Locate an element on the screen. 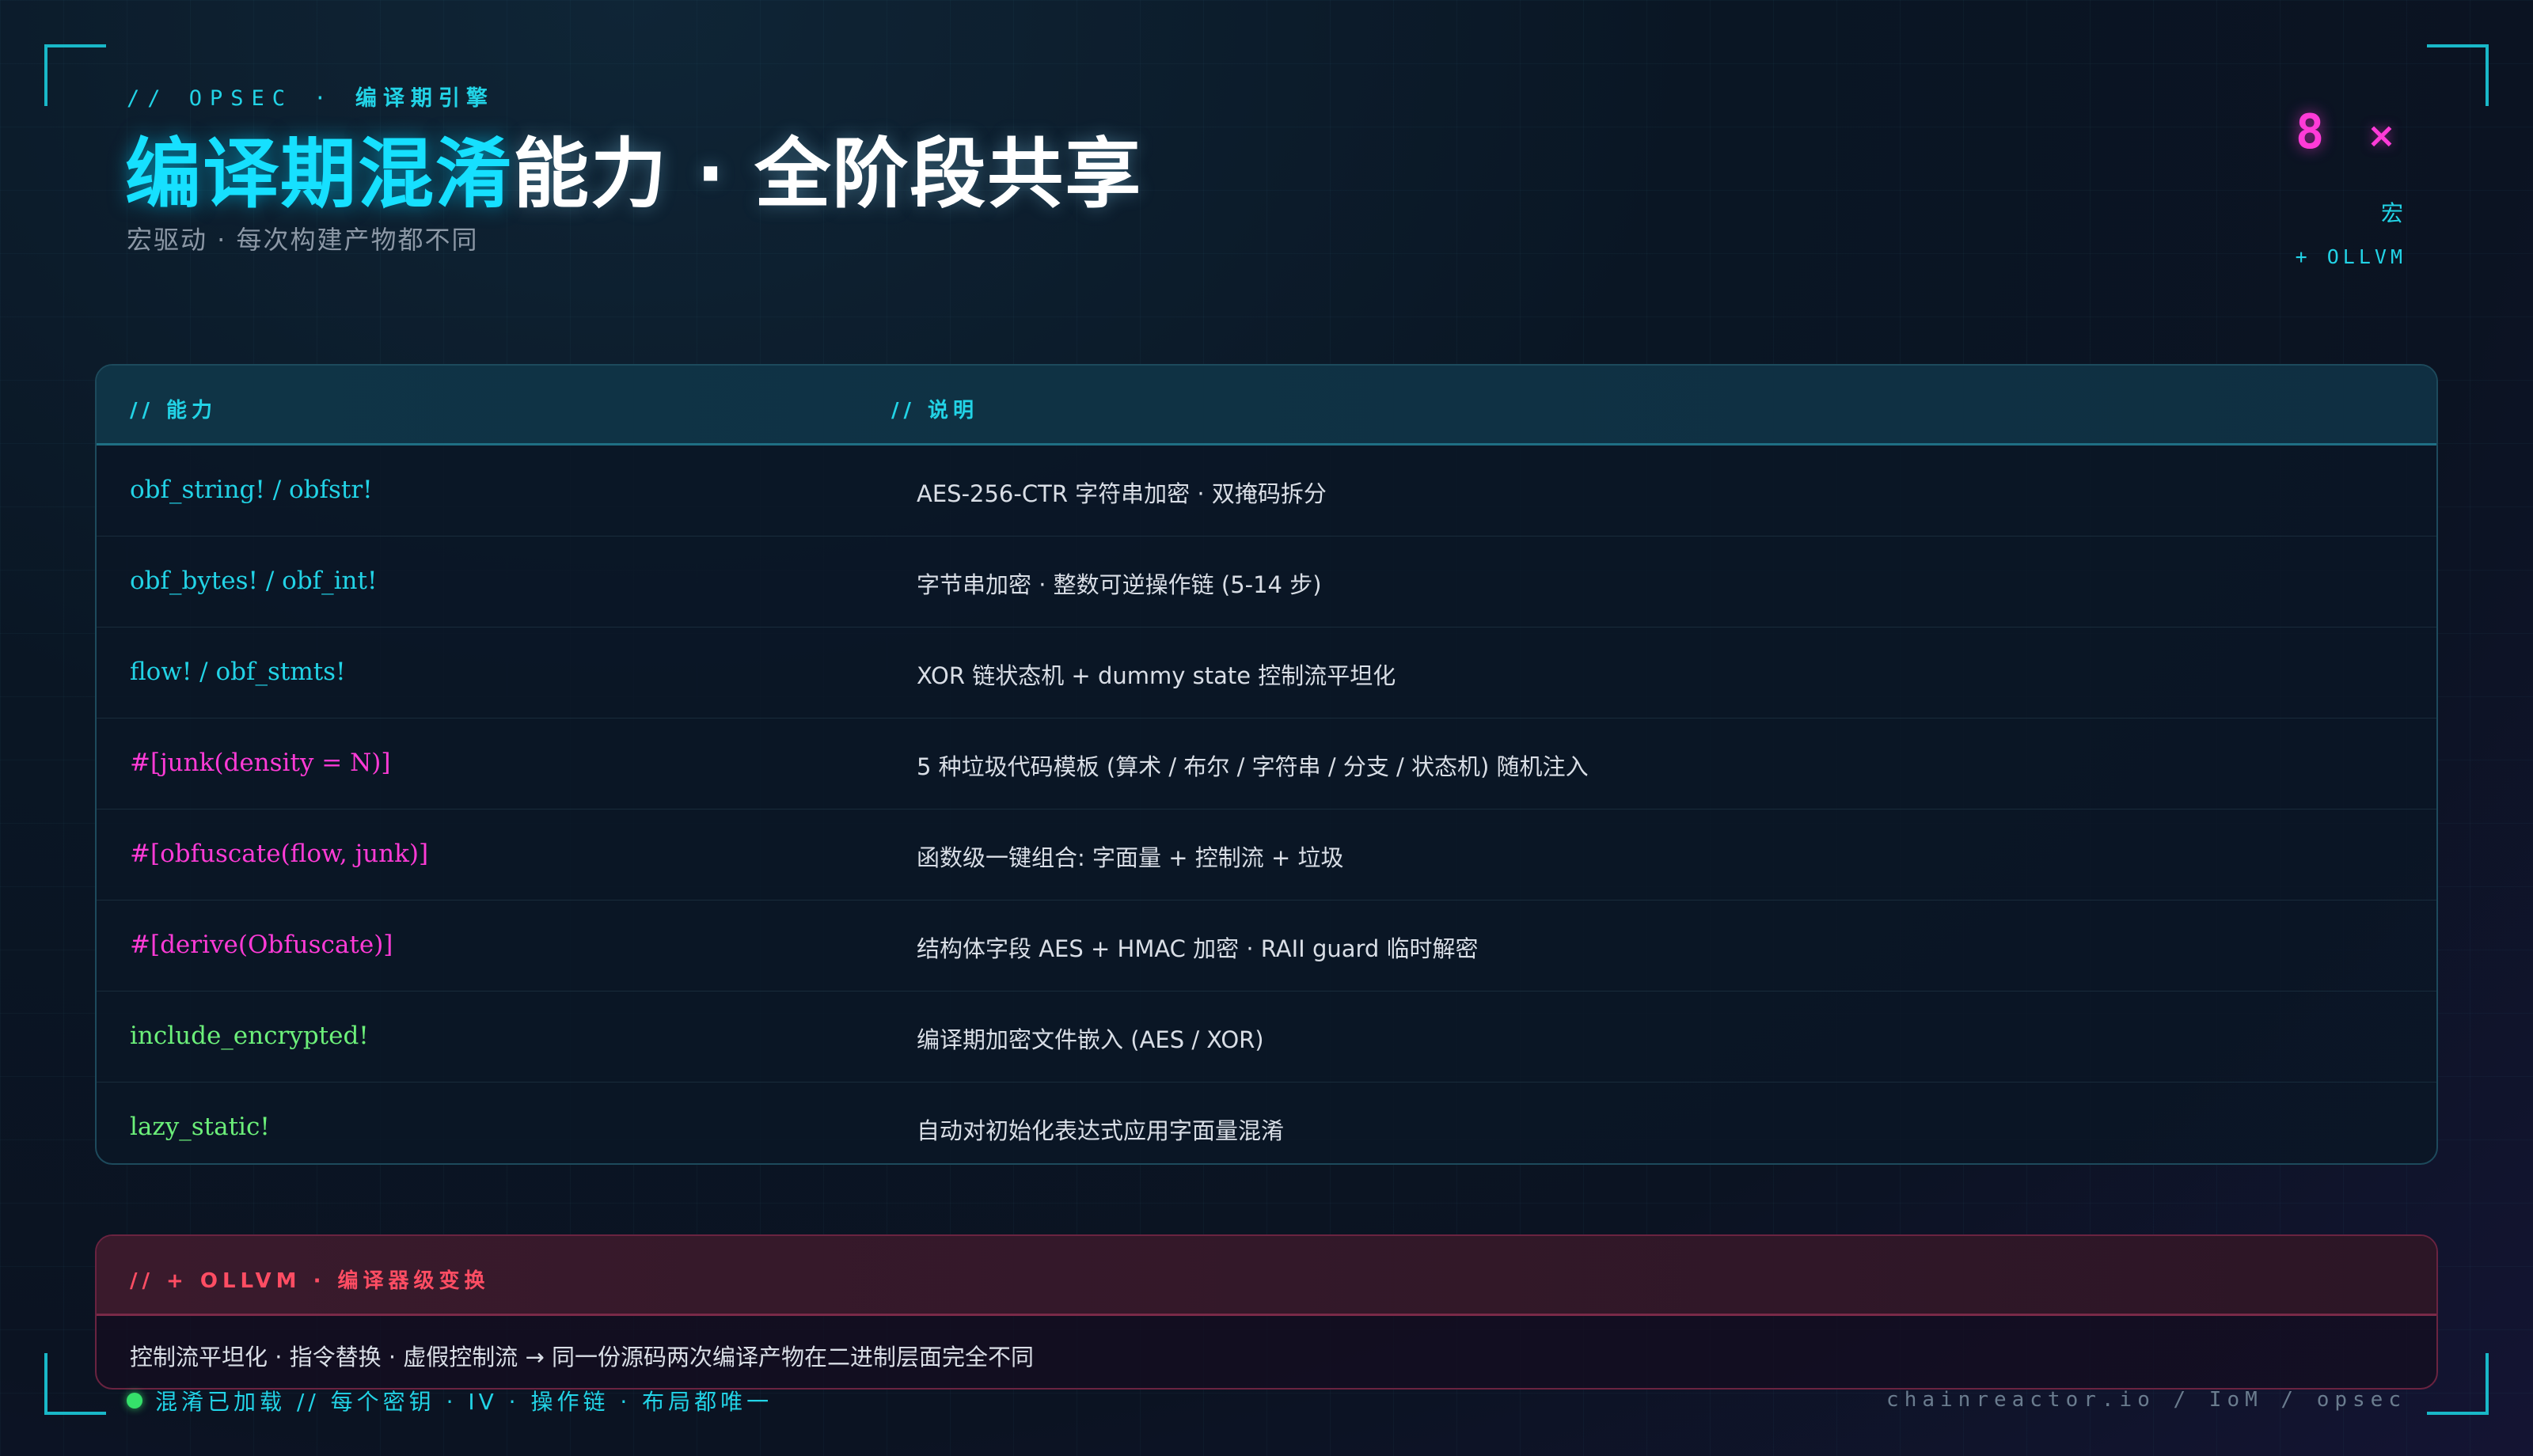  corner-bracket-top-left is located at coordinates (75, 75).